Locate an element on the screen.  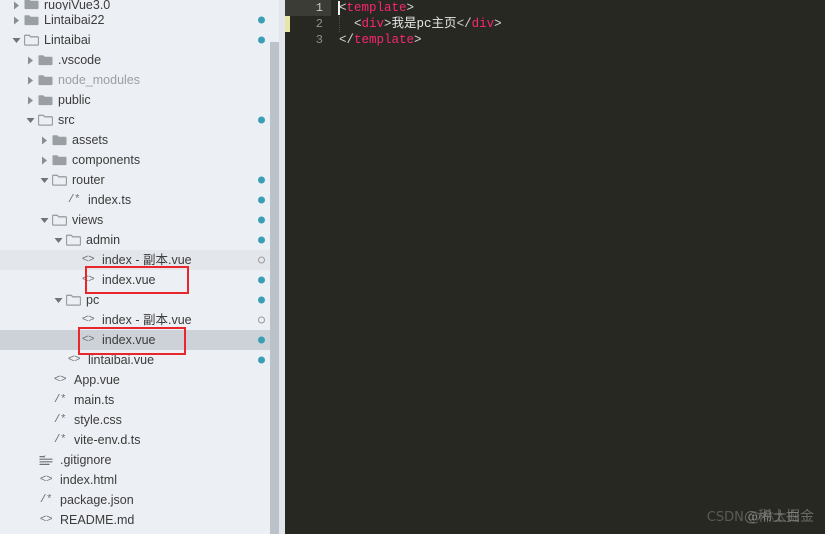
tree-row: <> lintaibai.vue is located at coordinates (142, 360).